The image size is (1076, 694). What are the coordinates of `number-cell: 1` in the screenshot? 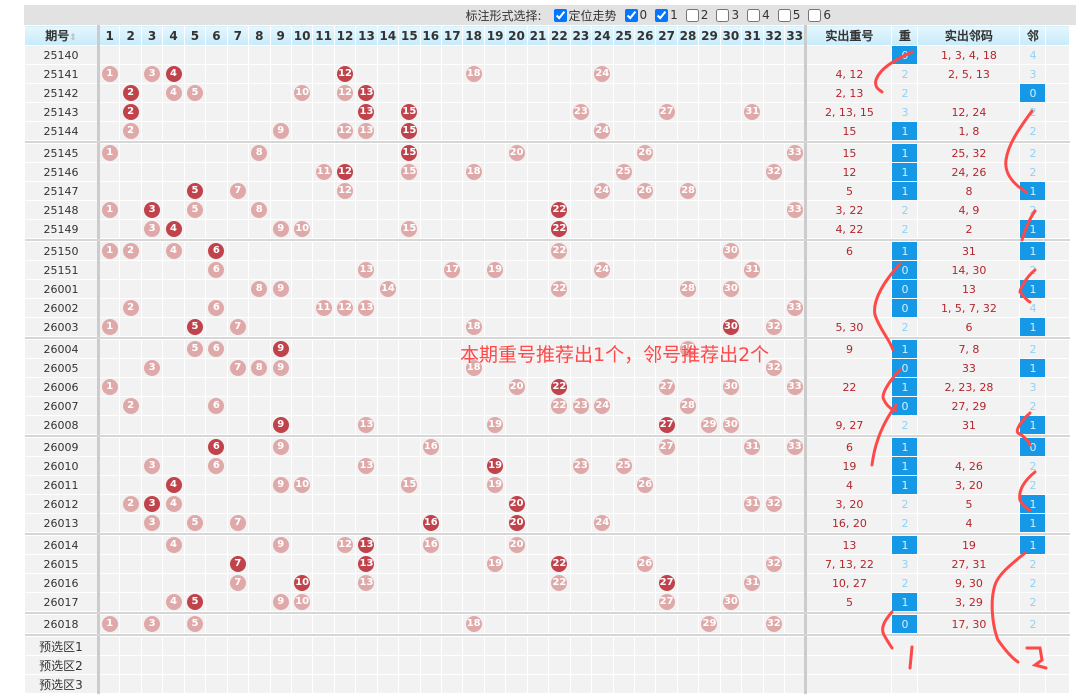 It's located at (109, 153).